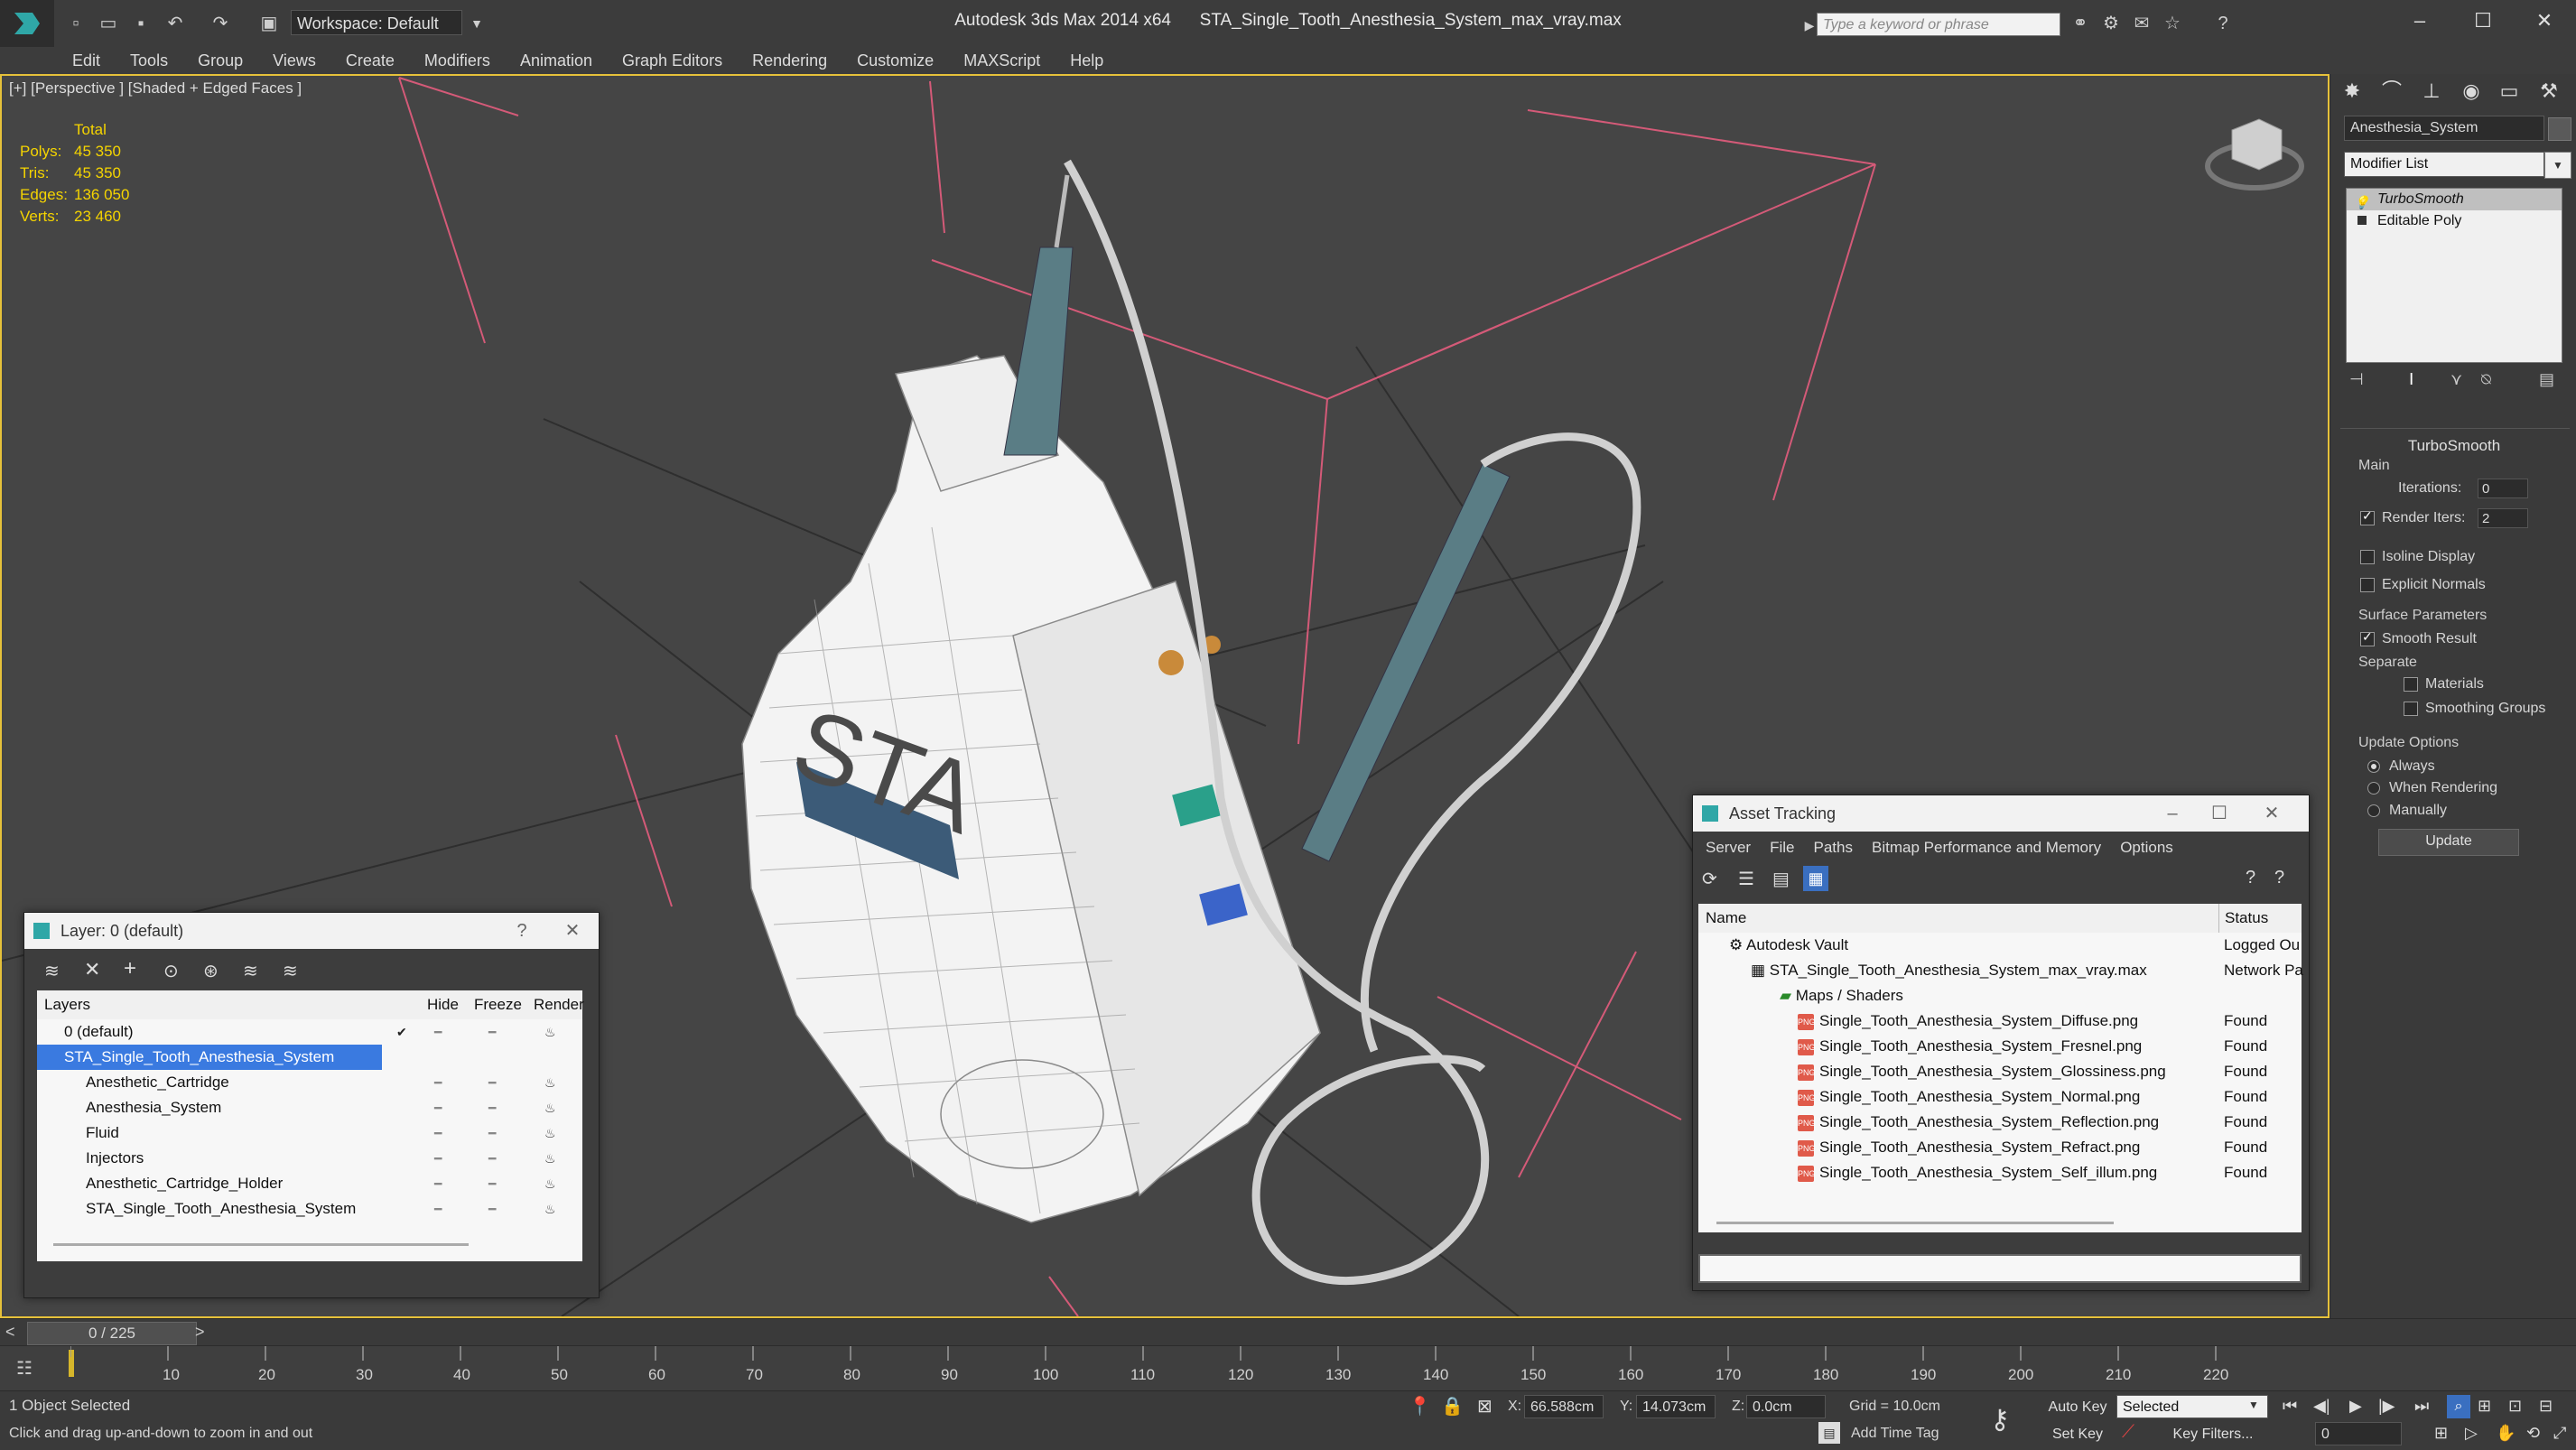 The height and width of the screenshot is (1450, 2576). Describe the element at coordinates (376, 22) in the screenshot. I see `workspace-dropdown: Workspace: Default` at that location.